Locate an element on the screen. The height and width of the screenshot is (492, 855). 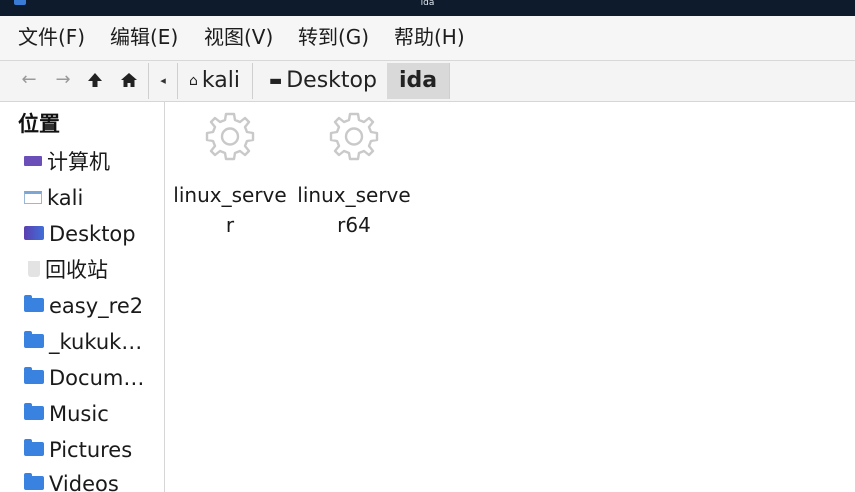
sidebar-item-videos: Videos is located at coordinates (93, 480).